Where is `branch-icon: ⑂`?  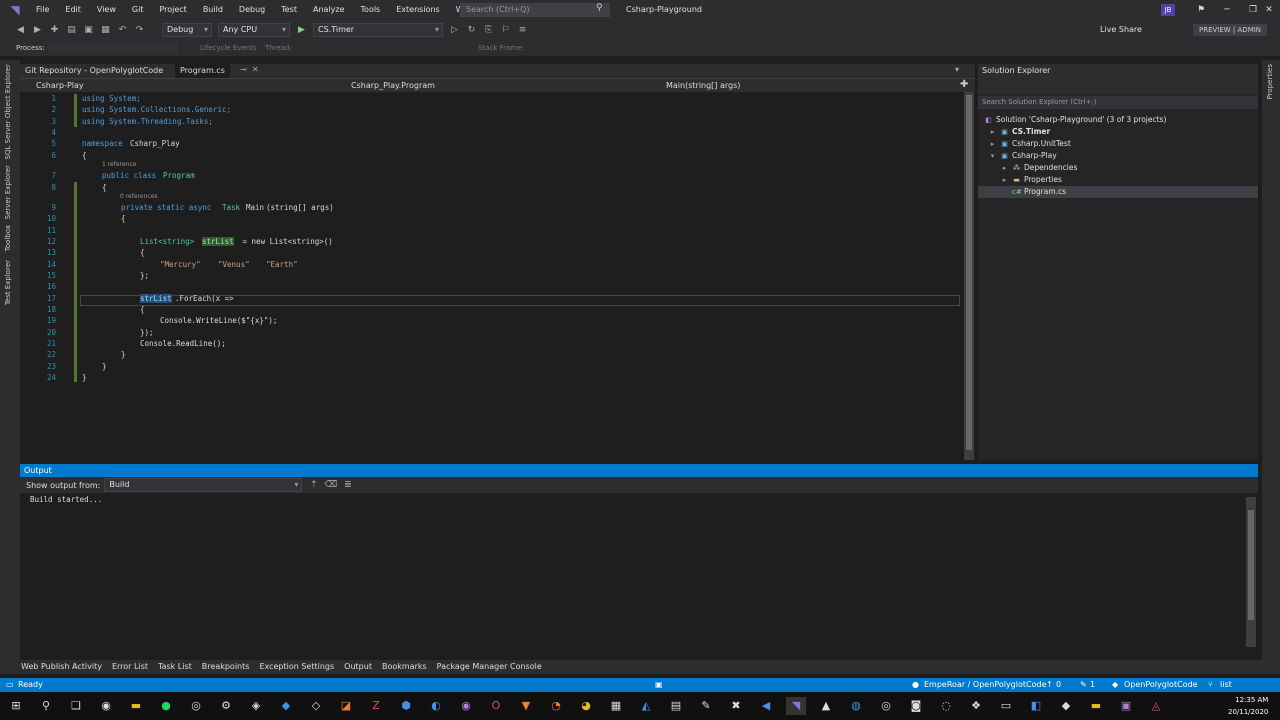 branch-icon: ⑂ is located at coordinates (1210, 685).